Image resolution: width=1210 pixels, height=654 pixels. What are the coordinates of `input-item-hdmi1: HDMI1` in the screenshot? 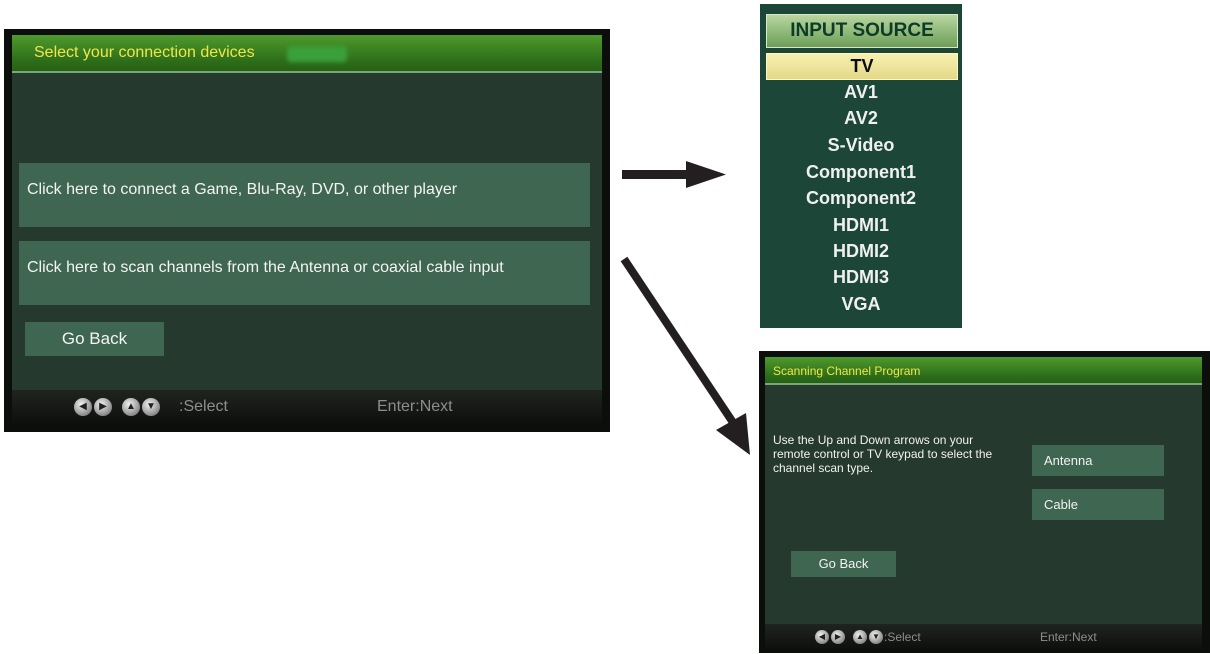 It's located at (861, 225).